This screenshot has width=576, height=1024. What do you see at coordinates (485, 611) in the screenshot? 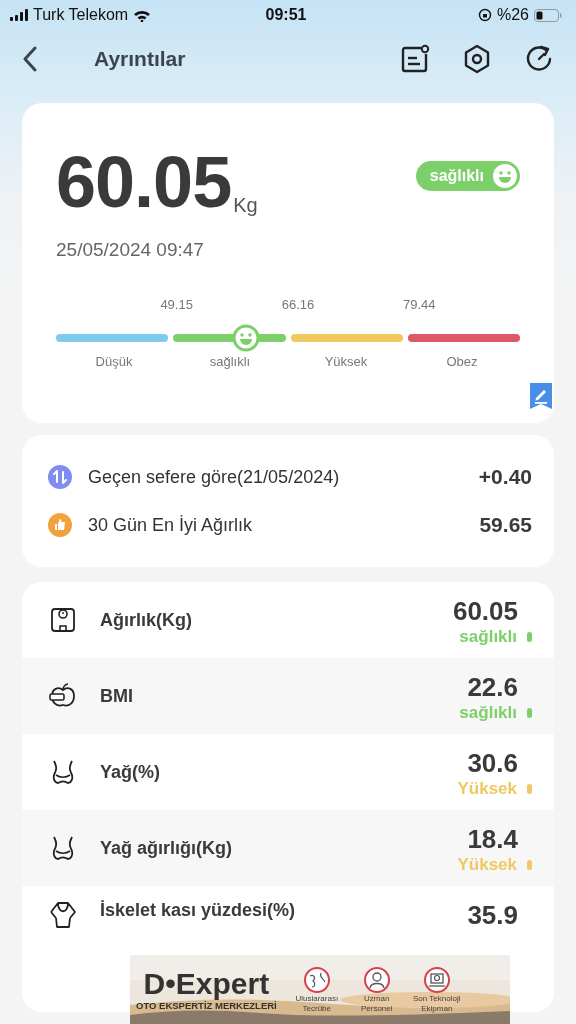
I see `metric-value: 60.05` at bounding box center [485, 611].